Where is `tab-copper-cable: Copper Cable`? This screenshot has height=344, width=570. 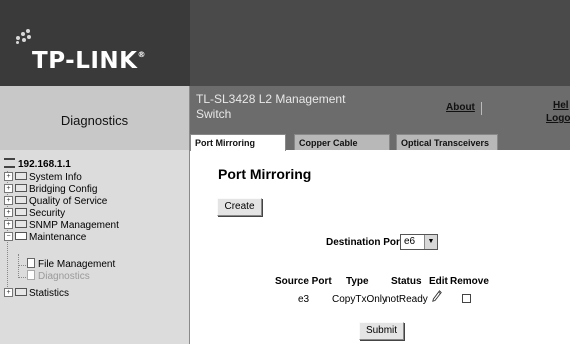 tab-copper-cable: Copper Cable is located at coordinates (342, 142).